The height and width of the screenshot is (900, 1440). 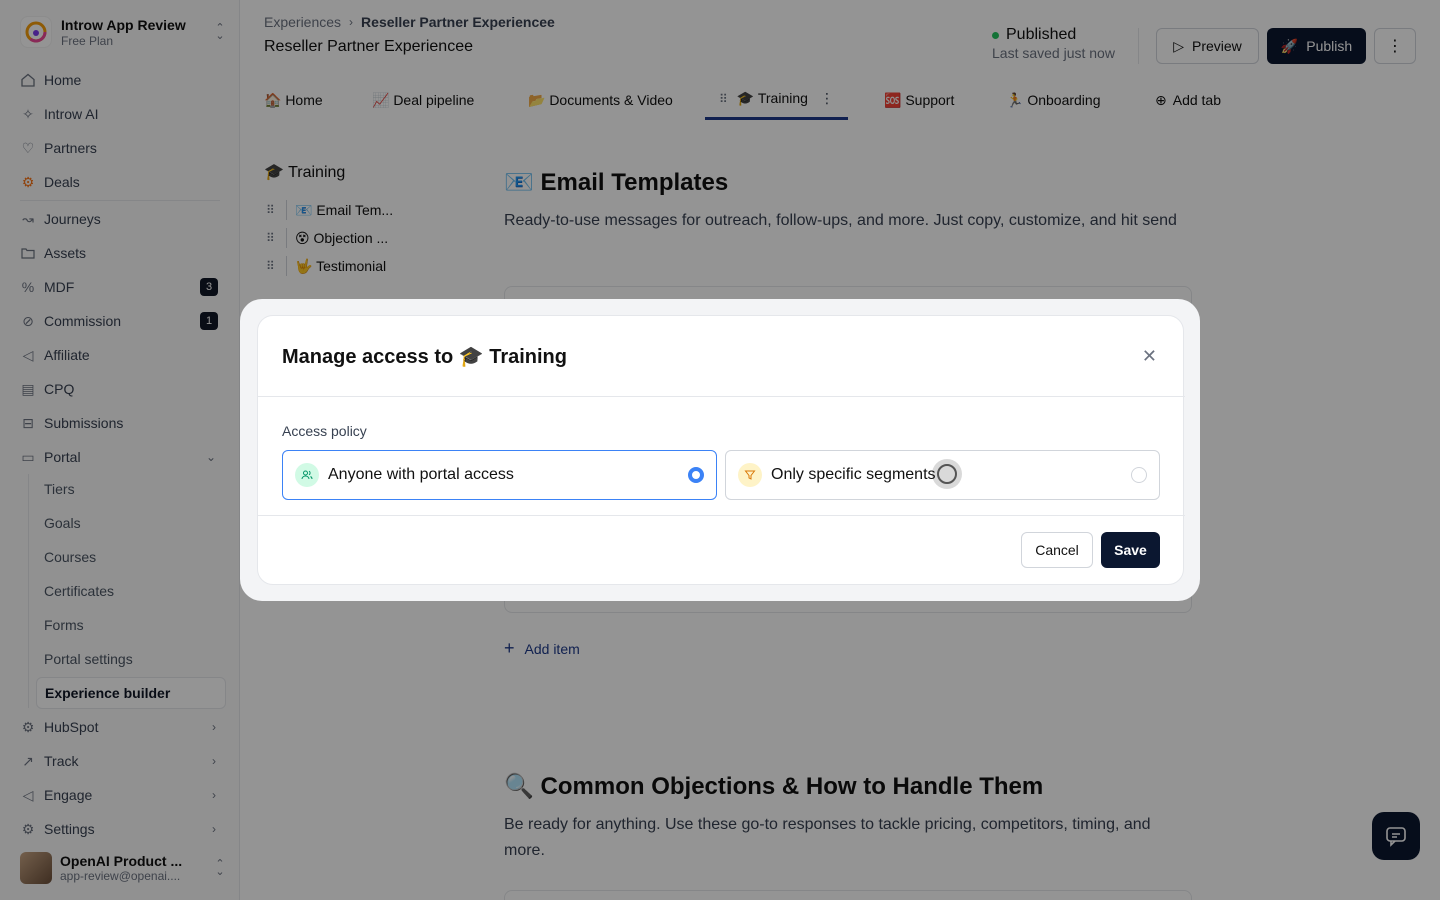 I want to click on option-anyone-with-portal-access: Anyone with portal access, so click(x=499, y=475).